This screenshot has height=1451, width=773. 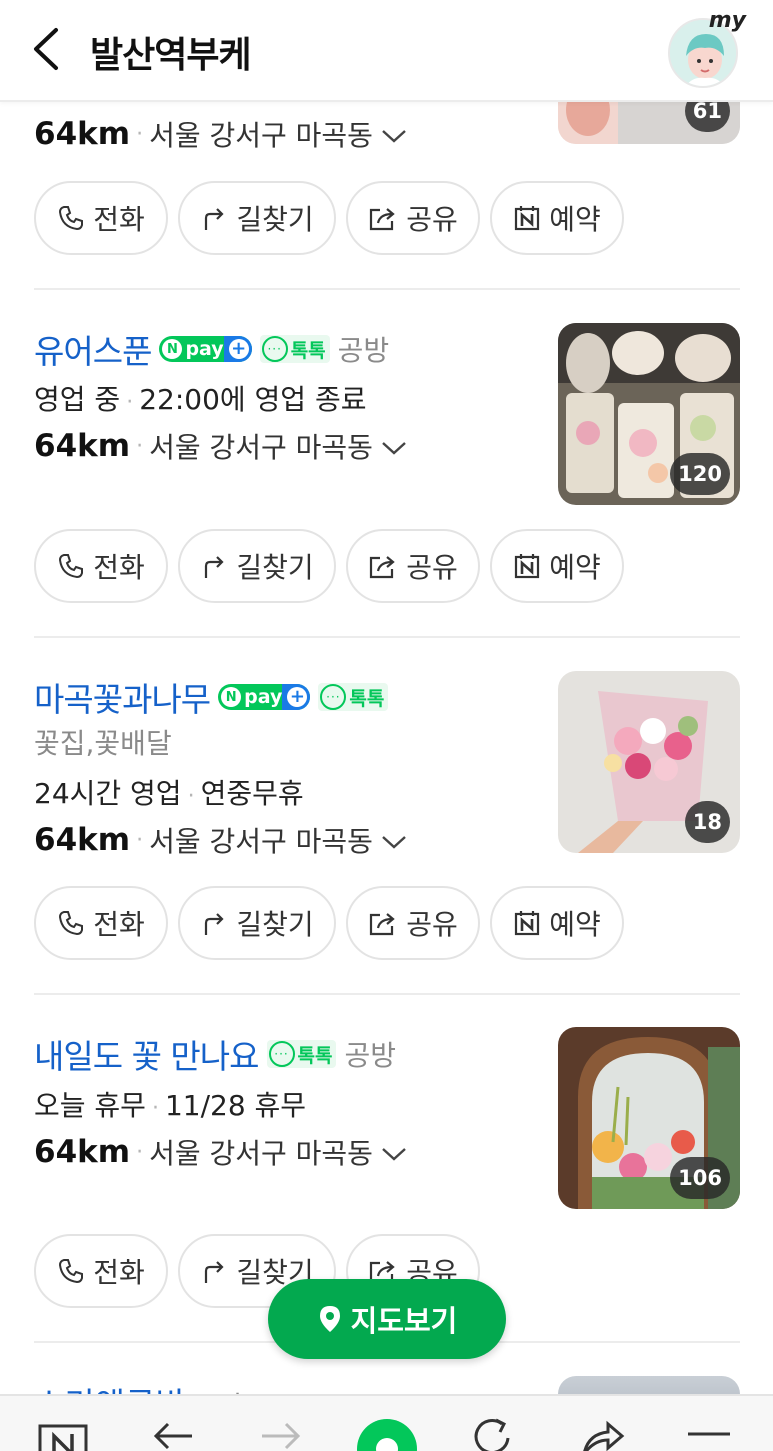 I want to click on business-status: 24시간 영업, so click(x=108, y=793).